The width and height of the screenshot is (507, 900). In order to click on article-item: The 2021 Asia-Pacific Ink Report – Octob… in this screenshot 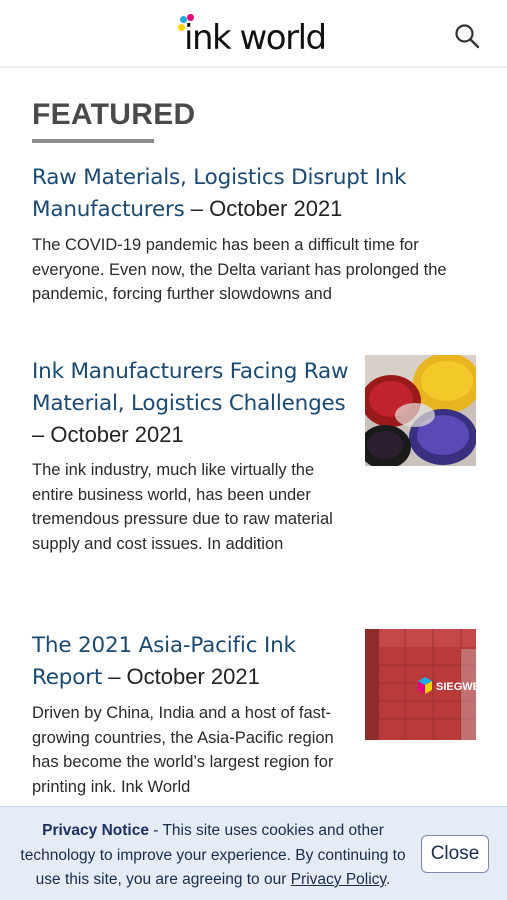, I will do `click(191, 714)`.